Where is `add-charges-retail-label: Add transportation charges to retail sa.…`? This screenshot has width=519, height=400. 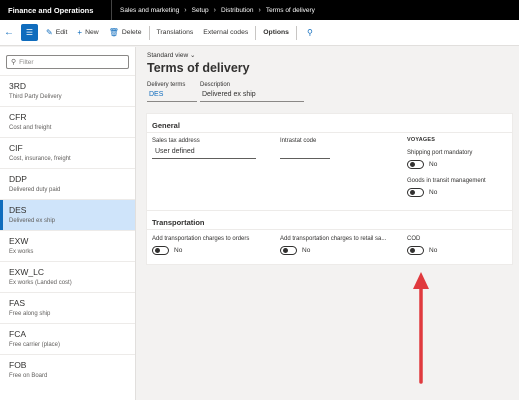 add-charges-retail-label: Add transportation charges to retail sa.… is located at coordinates (333, 239).